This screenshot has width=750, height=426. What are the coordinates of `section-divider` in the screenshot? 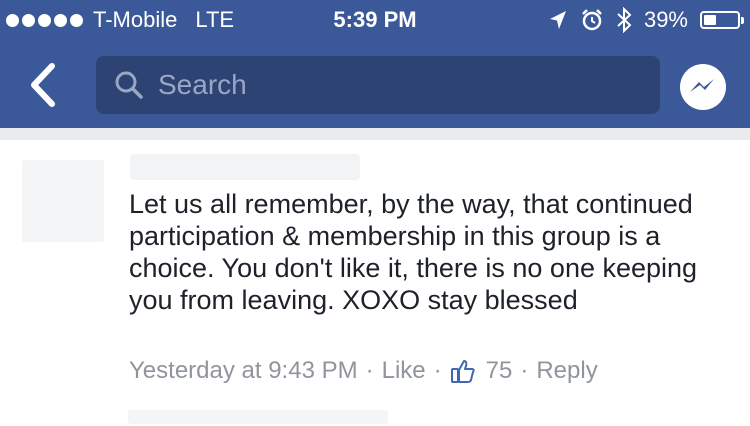 It's located at (375, 134).